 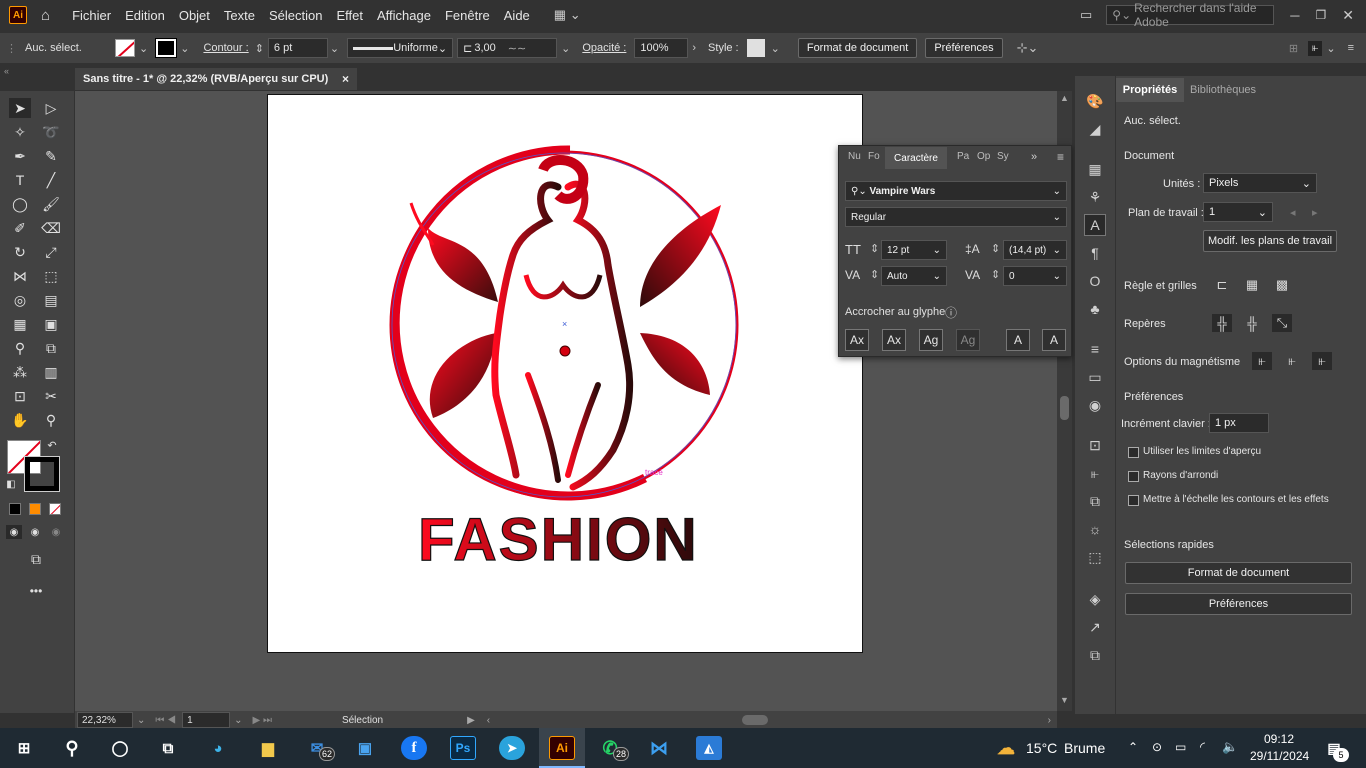 What do you see at coordinates (709, 748) in the screenshot?
I see `photos-icon: ◭` at bounding box center [709, 748].